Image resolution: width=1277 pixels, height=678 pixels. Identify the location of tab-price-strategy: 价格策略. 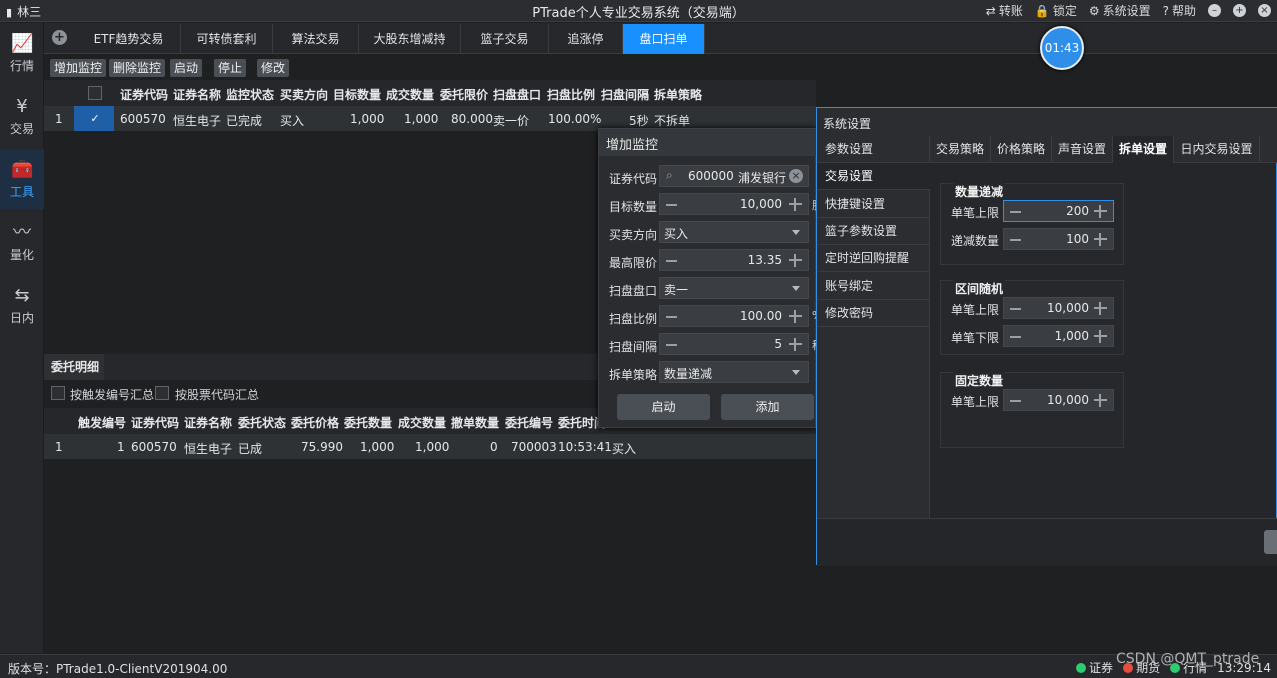
(1021, 149).